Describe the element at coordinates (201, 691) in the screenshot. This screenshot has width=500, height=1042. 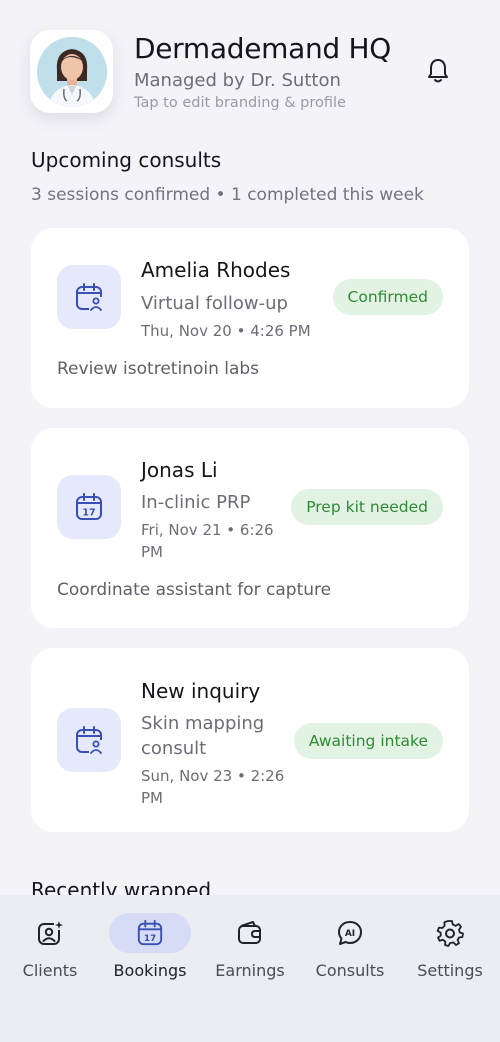
I see `client-name: New inquiry` at that location.